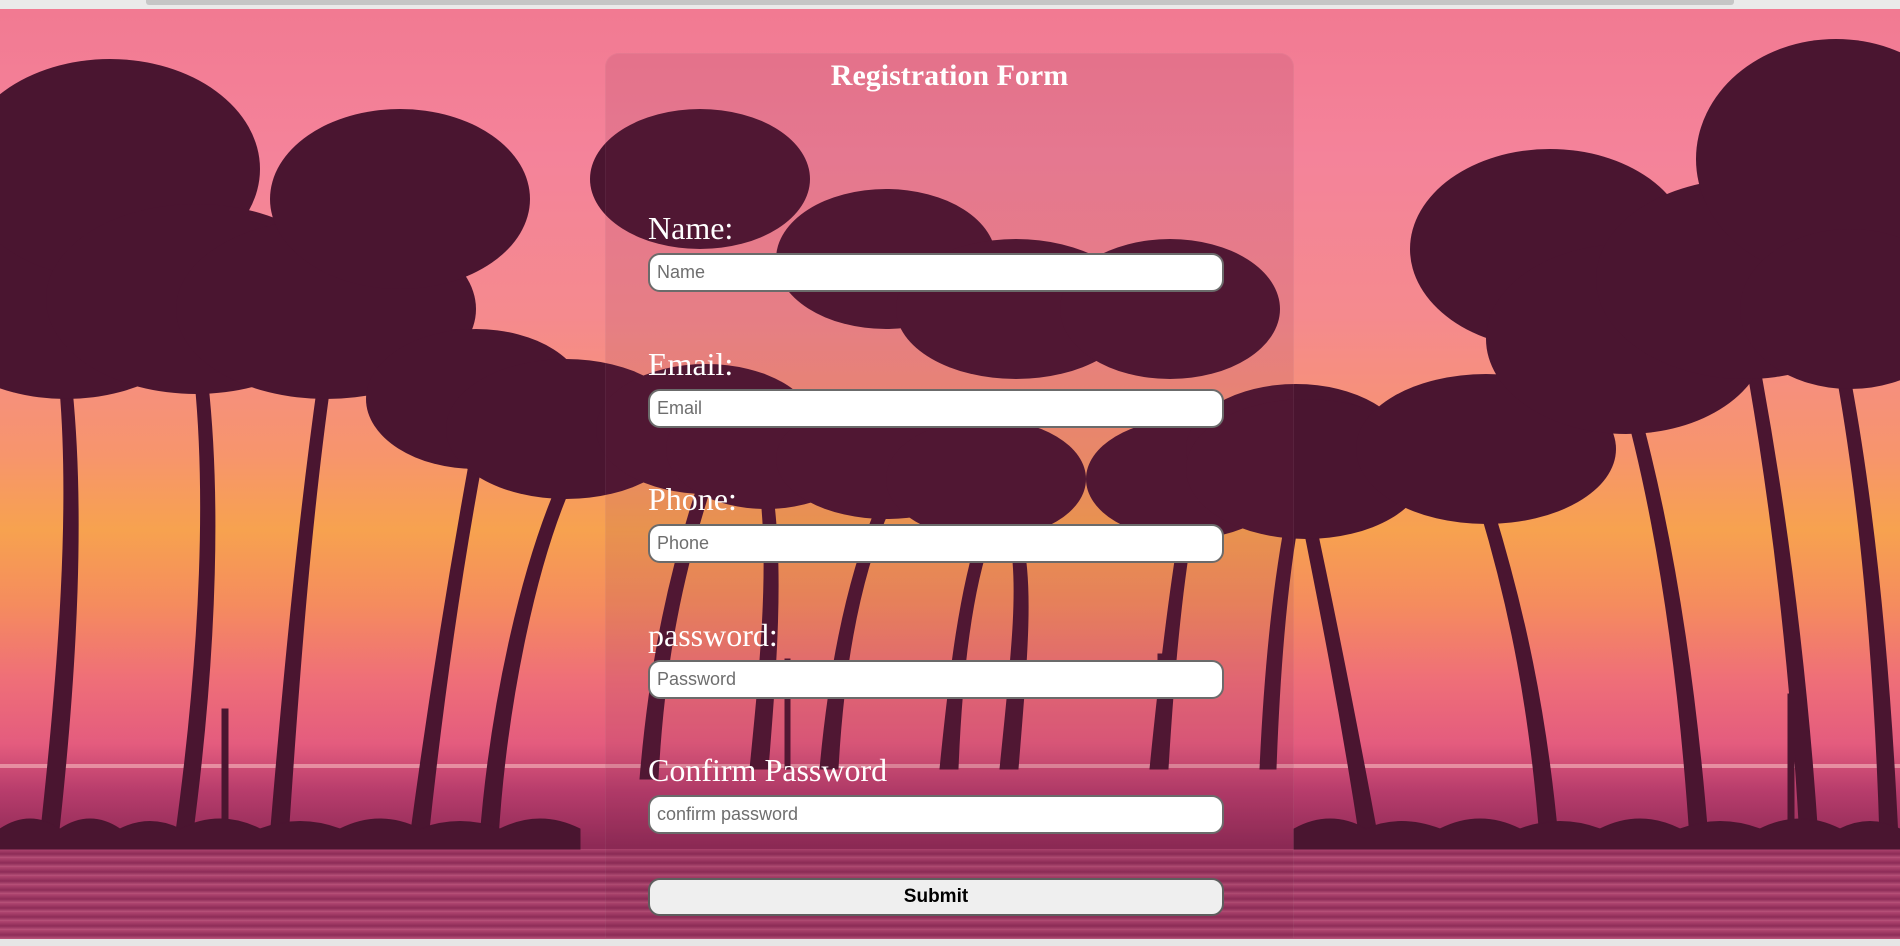 The width and height of the screenshot is (1900, 946). Describe the element at coordinates (950, 942) in the screenshot. I see `bottom-edge` at that location.